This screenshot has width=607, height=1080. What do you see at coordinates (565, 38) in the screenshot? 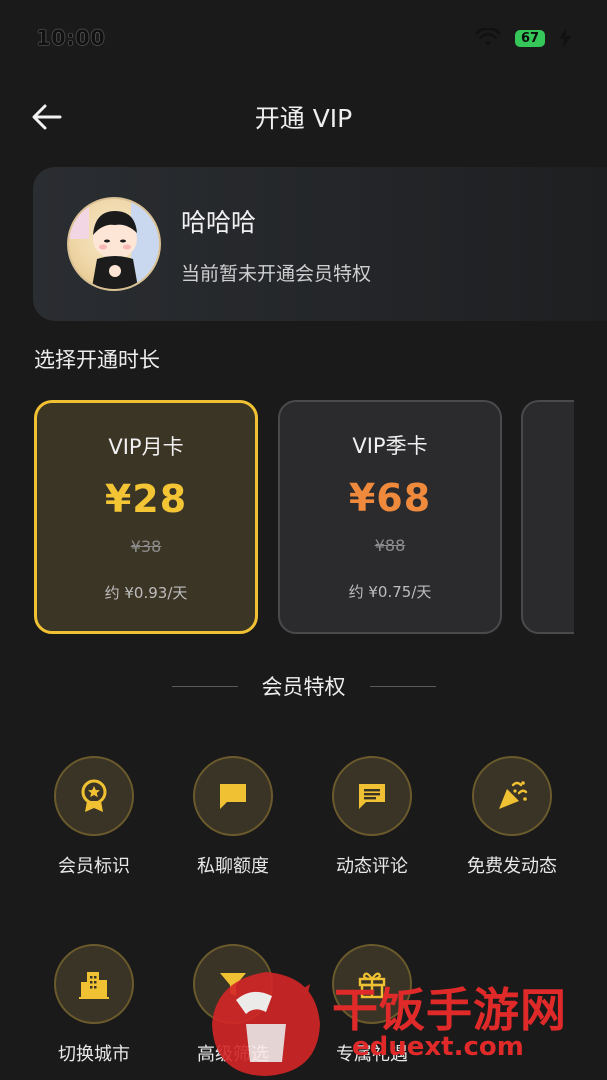
I see `charging-bolt-icon` at bounding box center [565, 38].